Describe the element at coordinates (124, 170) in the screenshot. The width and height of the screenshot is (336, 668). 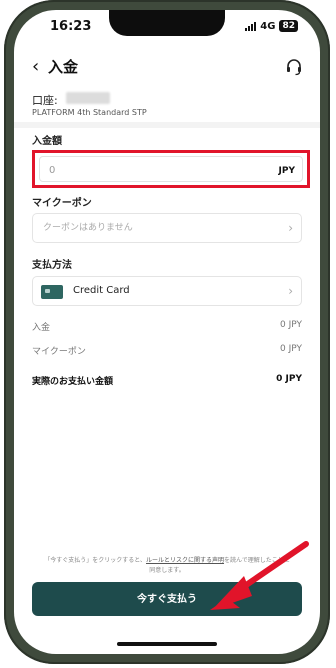
I see `amount-input` at that location.